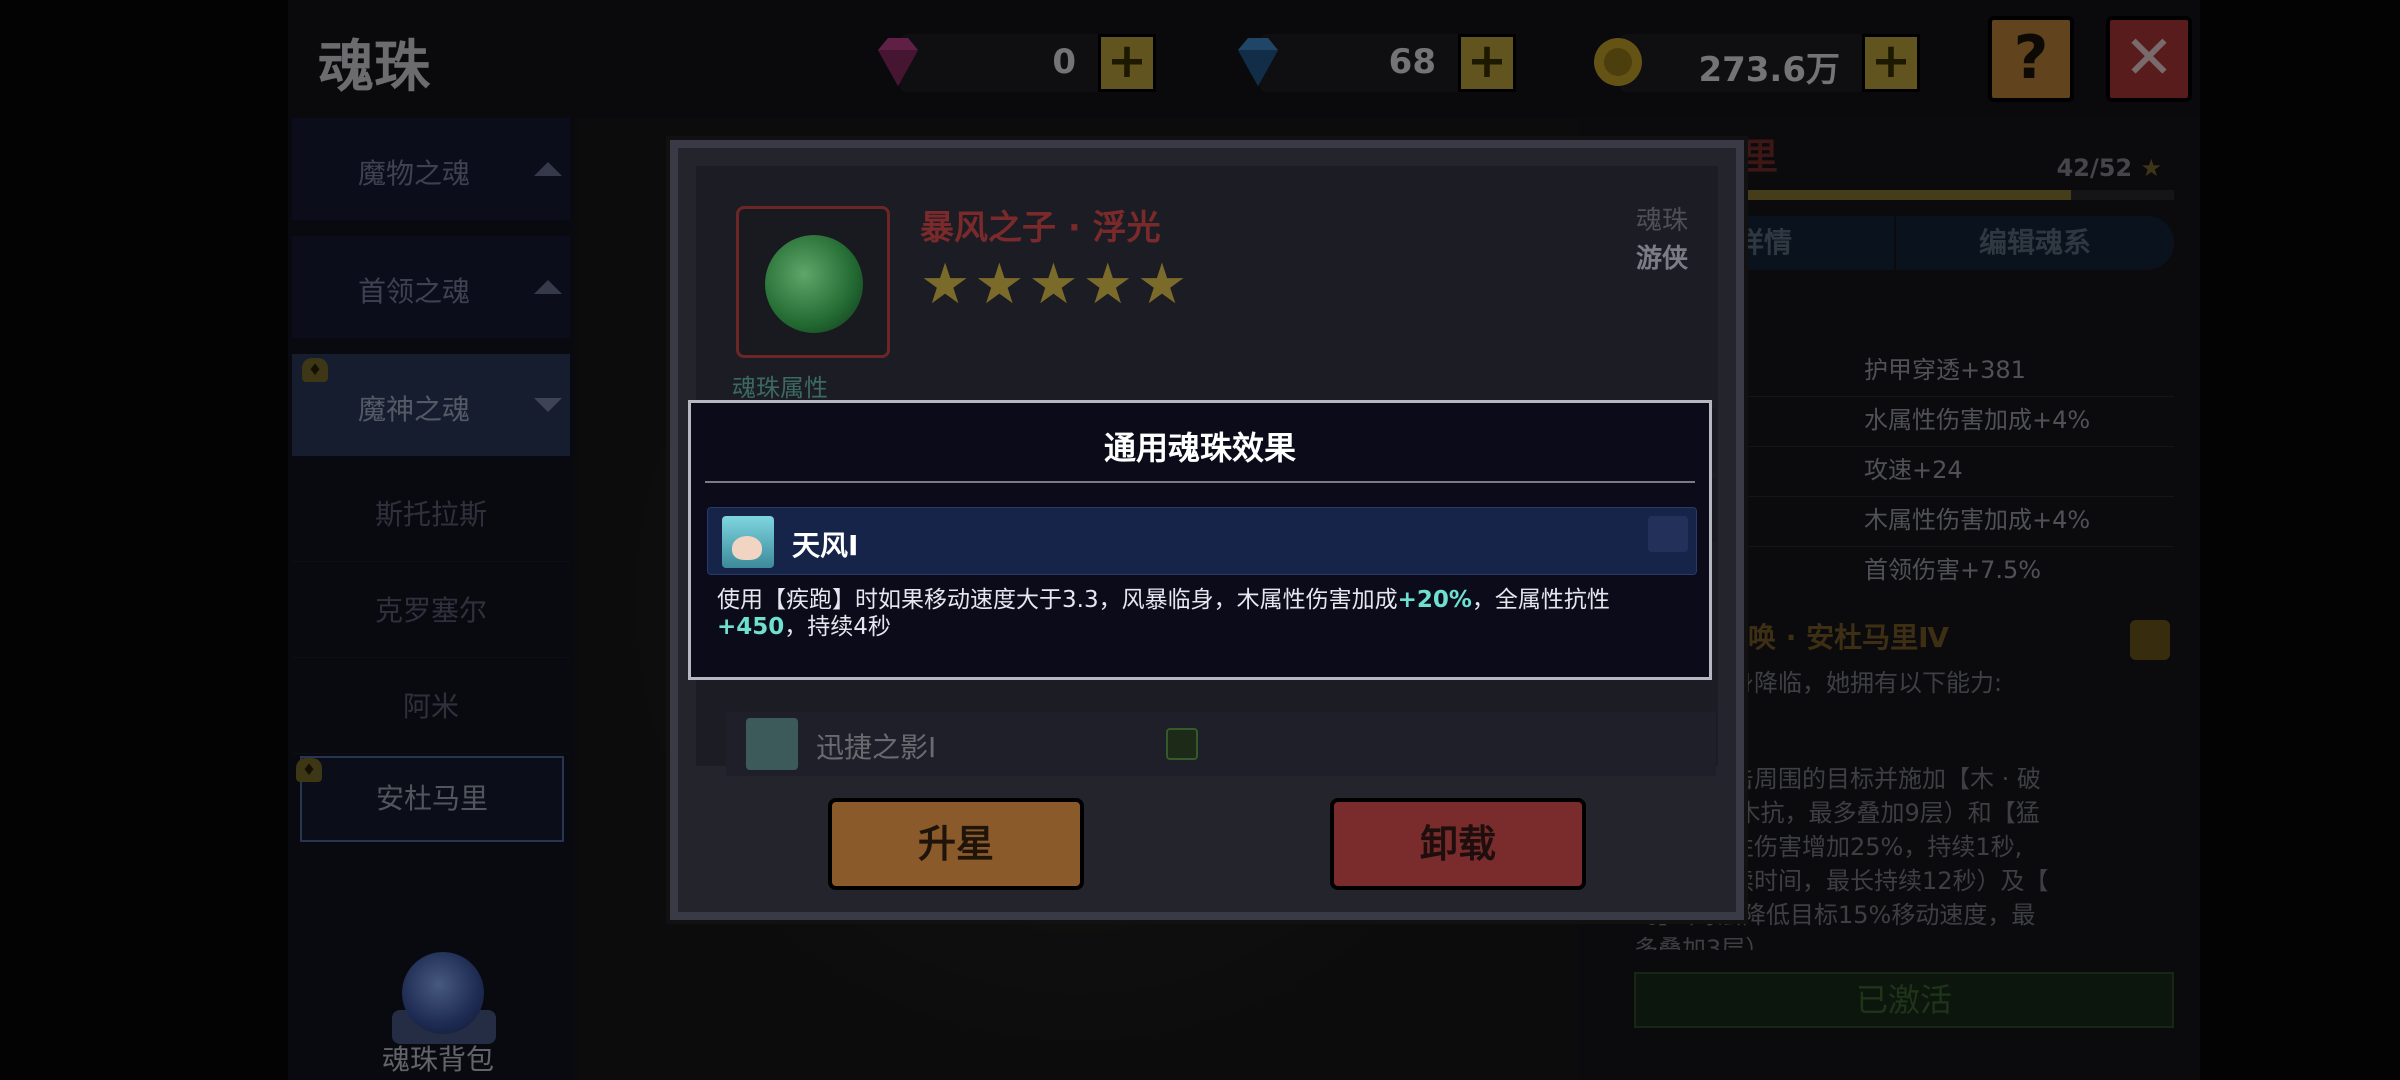  What do you see at coordinates (1221, 744) in the screenshot?
I see `effect-row: 迅捷之影Ⅰ` at bounding box center [1221, 744].